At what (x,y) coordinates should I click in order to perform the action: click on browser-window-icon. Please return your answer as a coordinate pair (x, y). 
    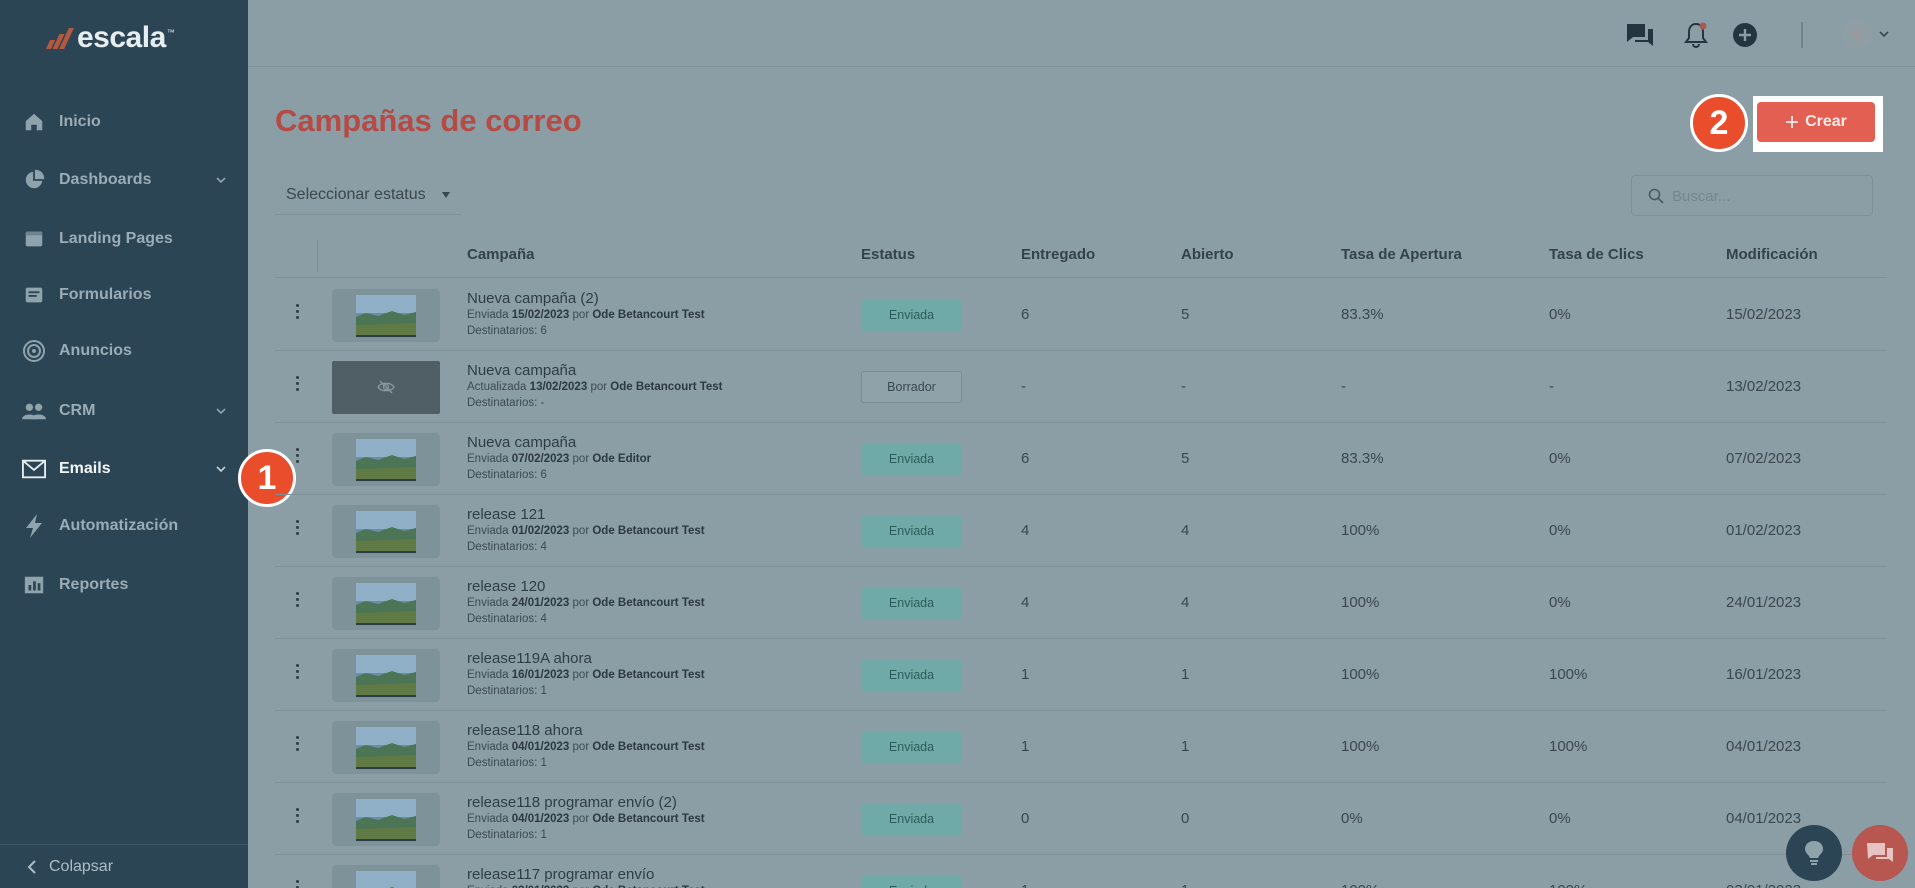
    Looking at the image, I should click on (34, 239).